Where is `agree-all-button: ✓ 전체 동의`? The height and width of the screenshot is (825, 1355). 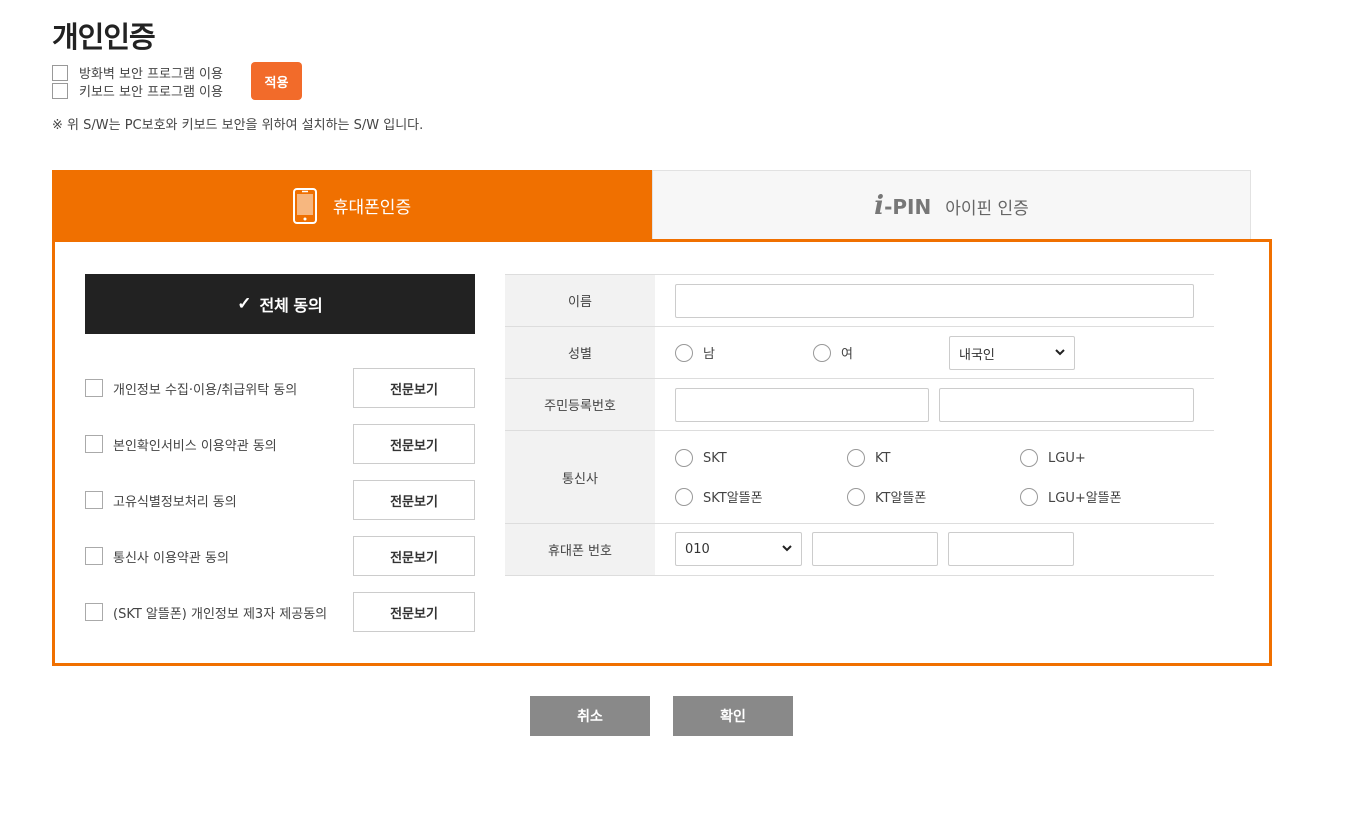 agree-all-button: ✓ 전체 동의 is located at coordinates (280, 304).